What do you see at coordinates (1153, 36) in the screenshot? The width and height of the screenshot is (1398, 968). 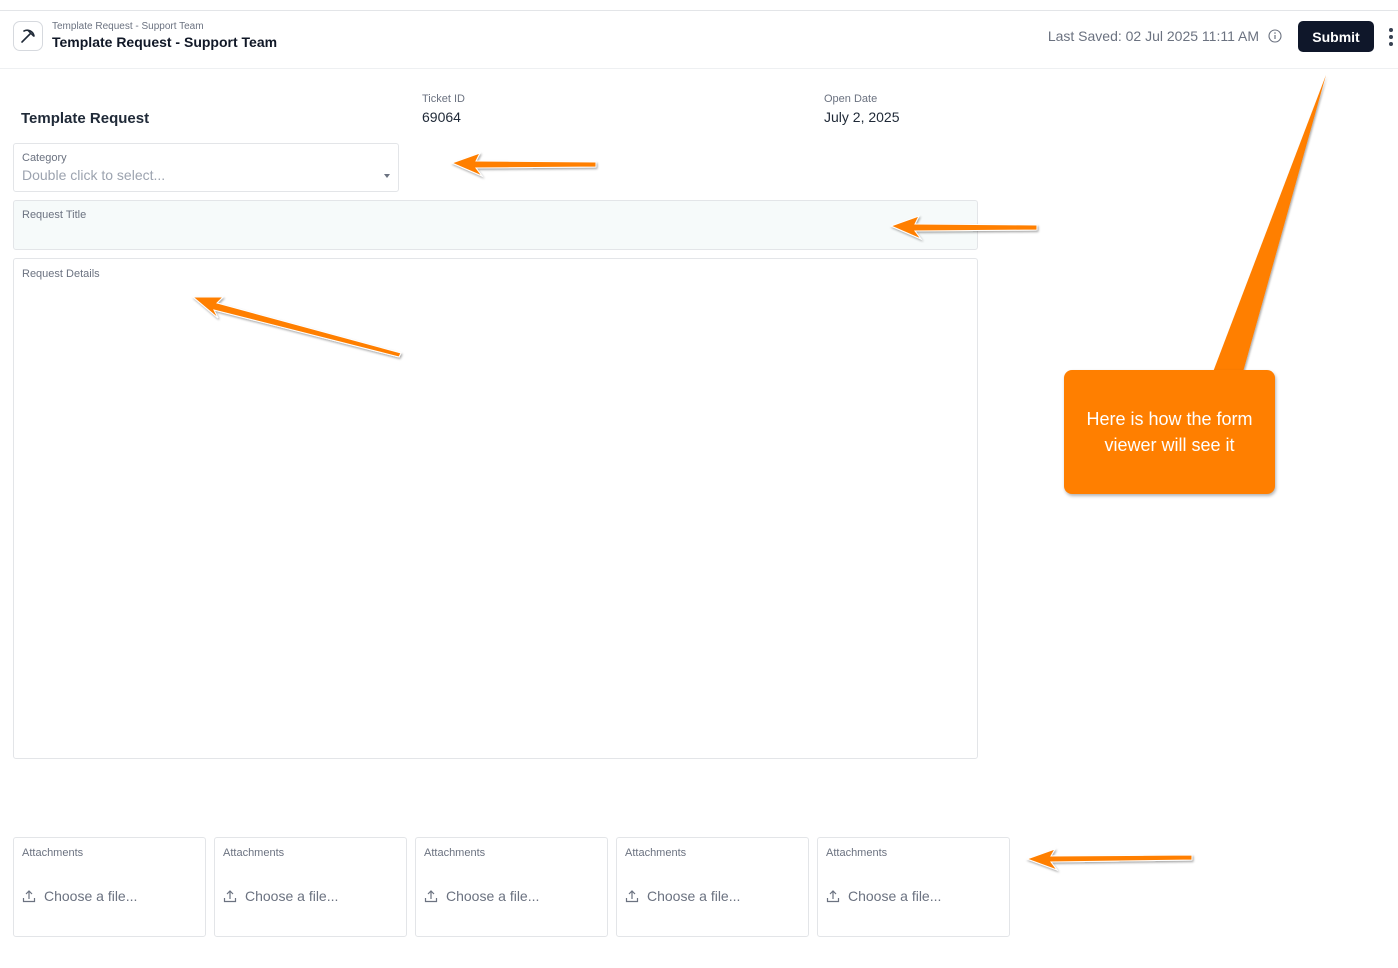 I see `last-saved-text: Last Saved: 02 Jul 2025 11:11 AM` at bounding box center [1153, 36].